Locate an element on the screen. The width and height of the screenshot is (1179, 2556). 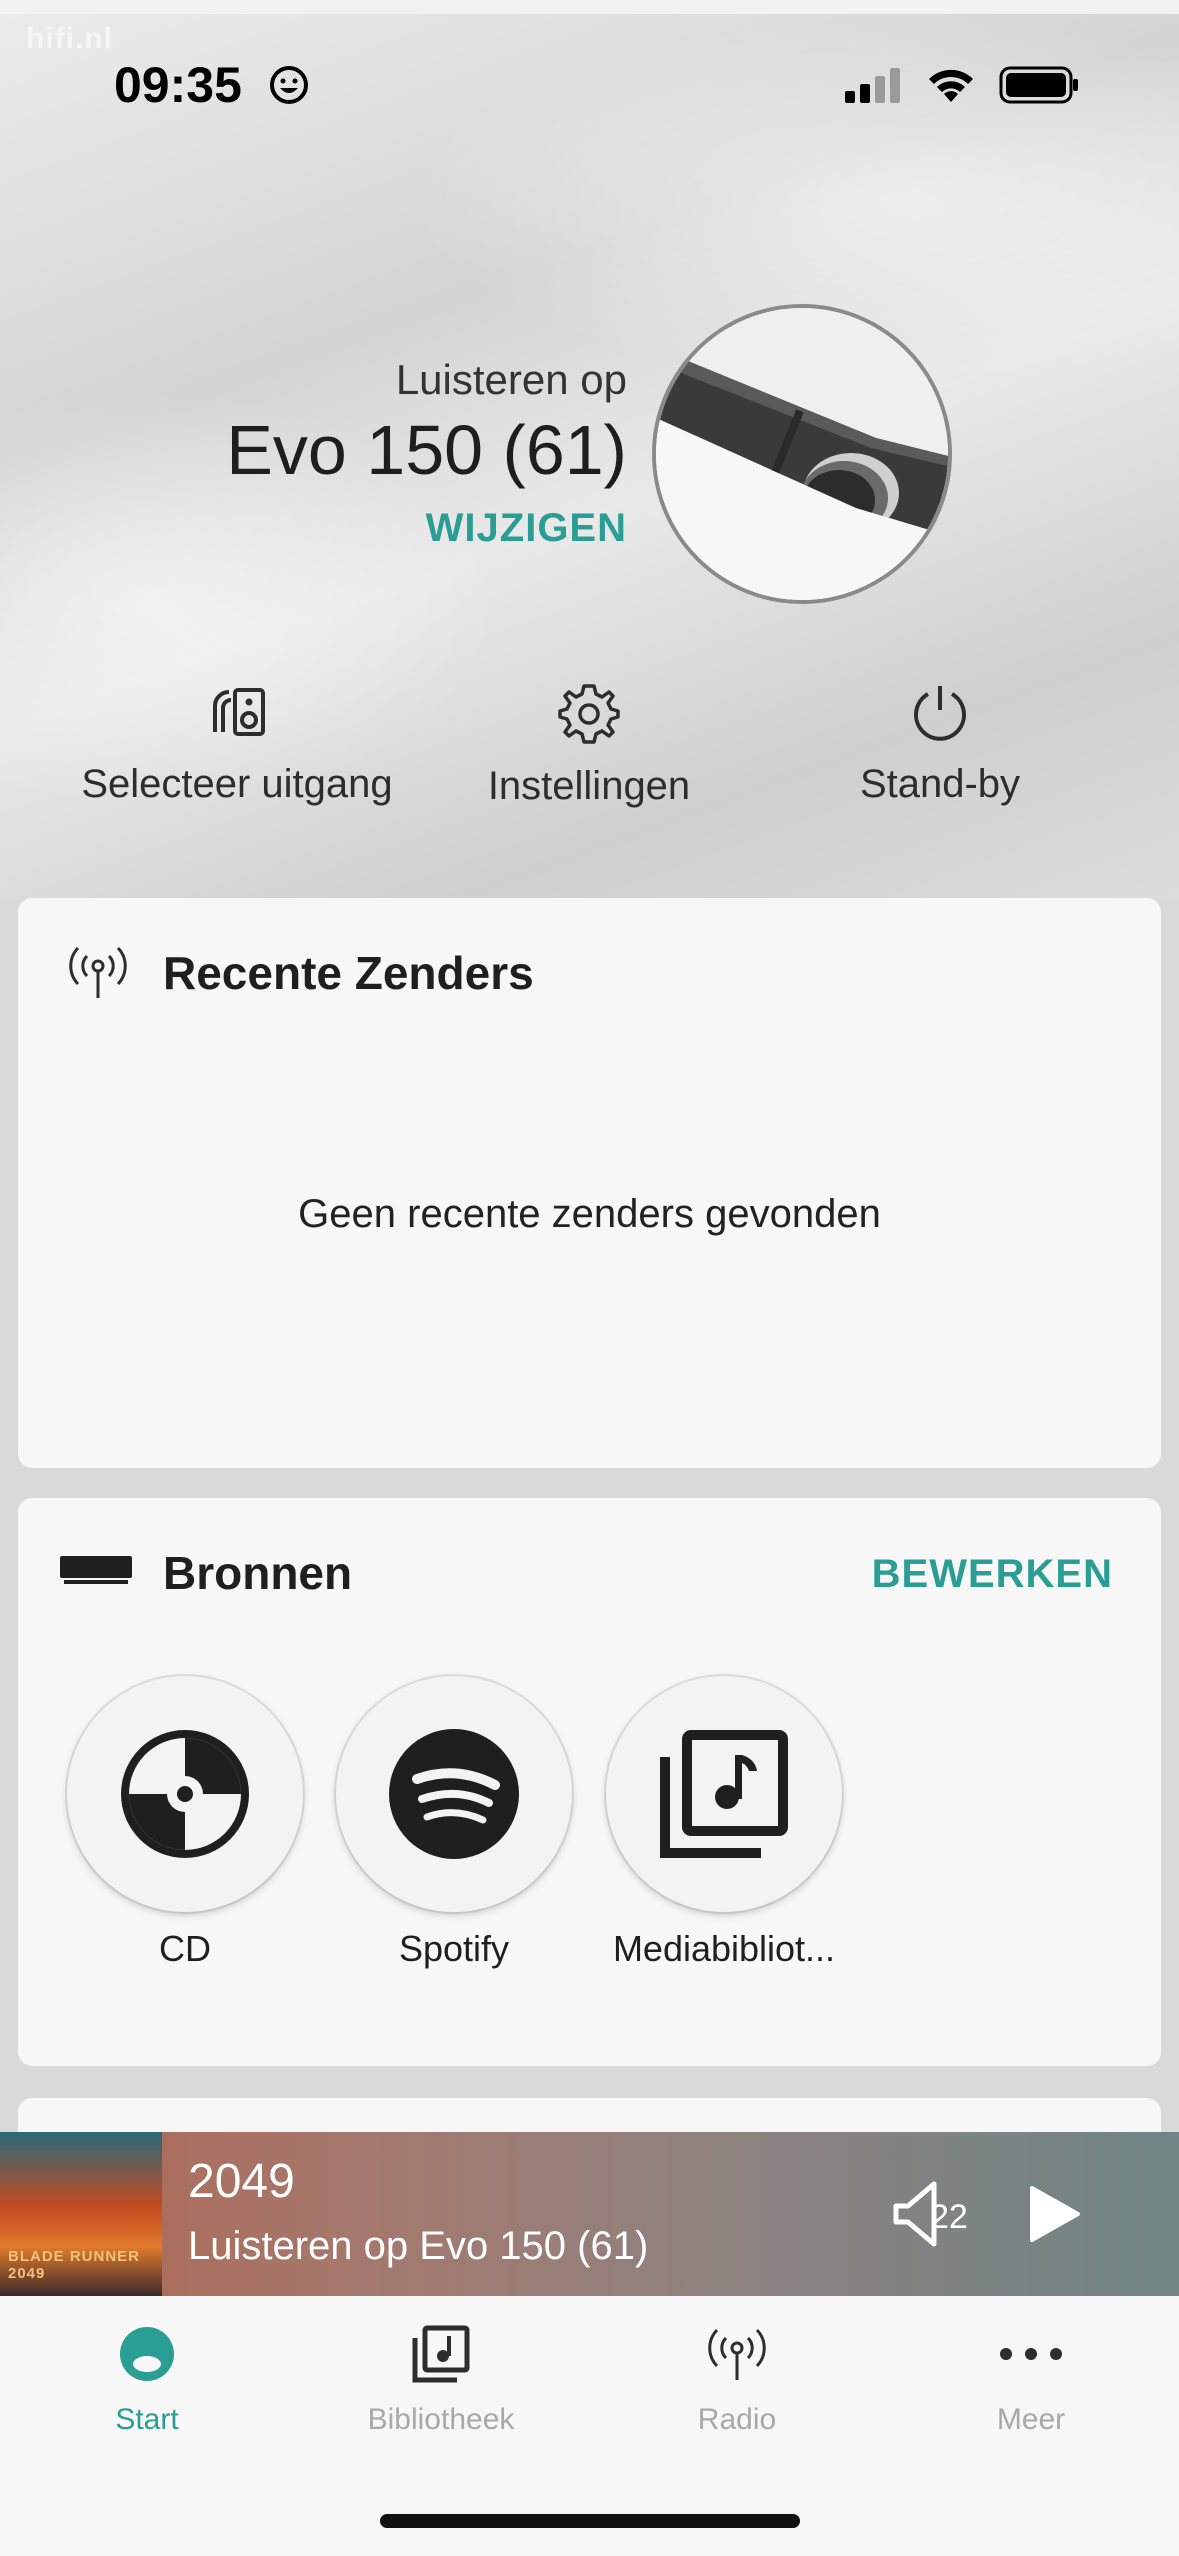
tab-start-label: Start is located at coordinates (147, 2419).